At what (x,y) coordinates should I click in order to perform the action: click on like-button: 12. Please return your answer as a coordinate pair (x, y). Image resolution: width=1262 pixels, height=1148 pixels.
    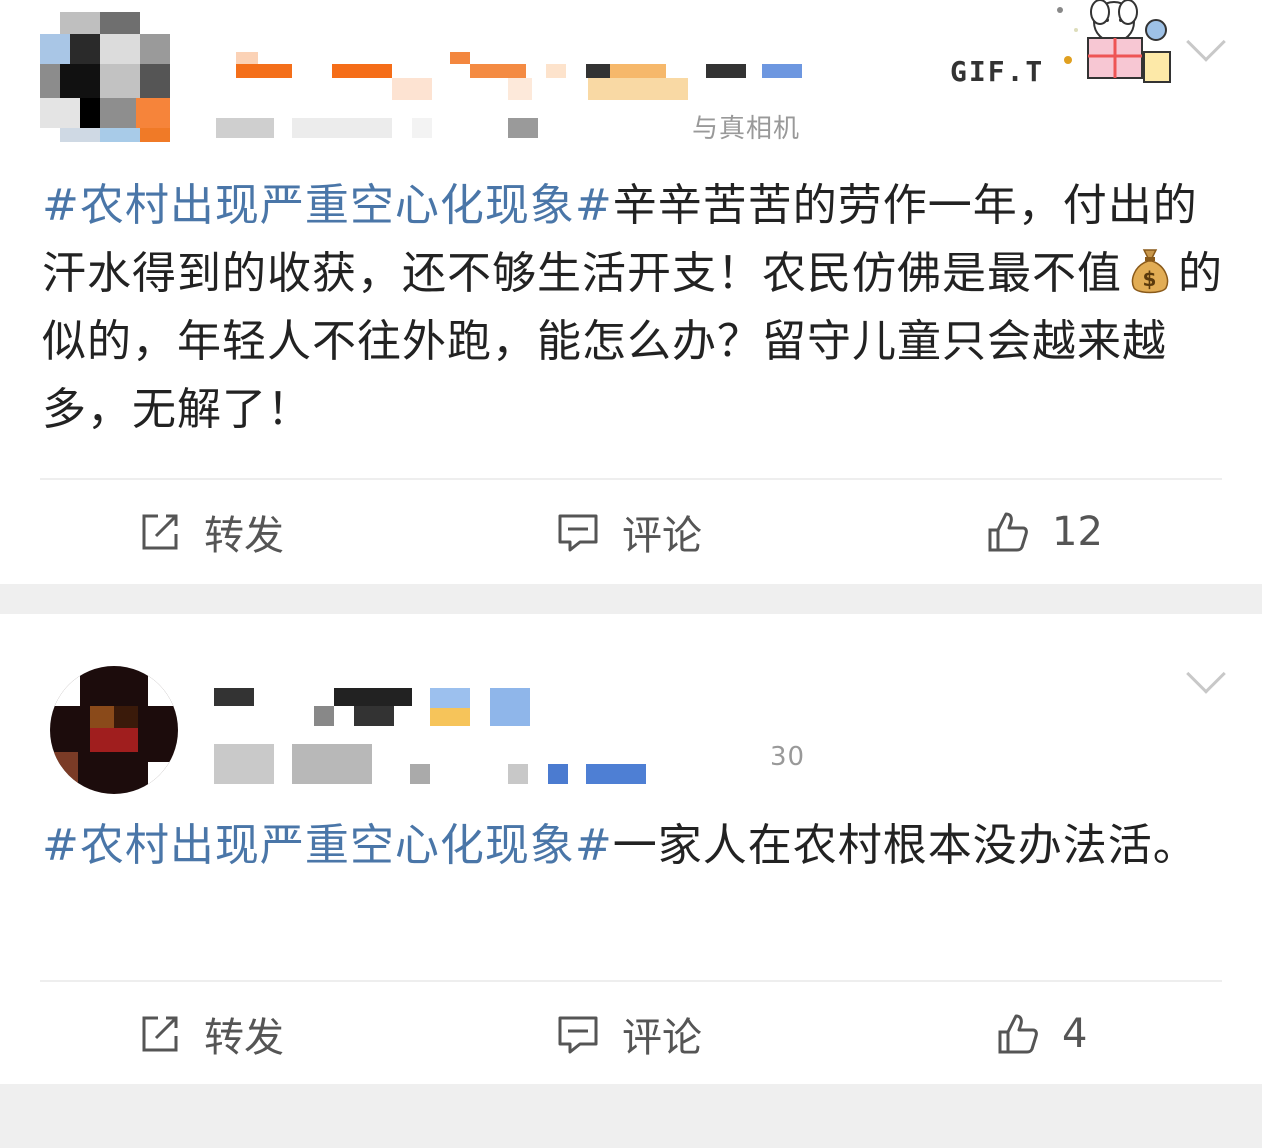
    Looking at the image, I should click on (1044, 532).